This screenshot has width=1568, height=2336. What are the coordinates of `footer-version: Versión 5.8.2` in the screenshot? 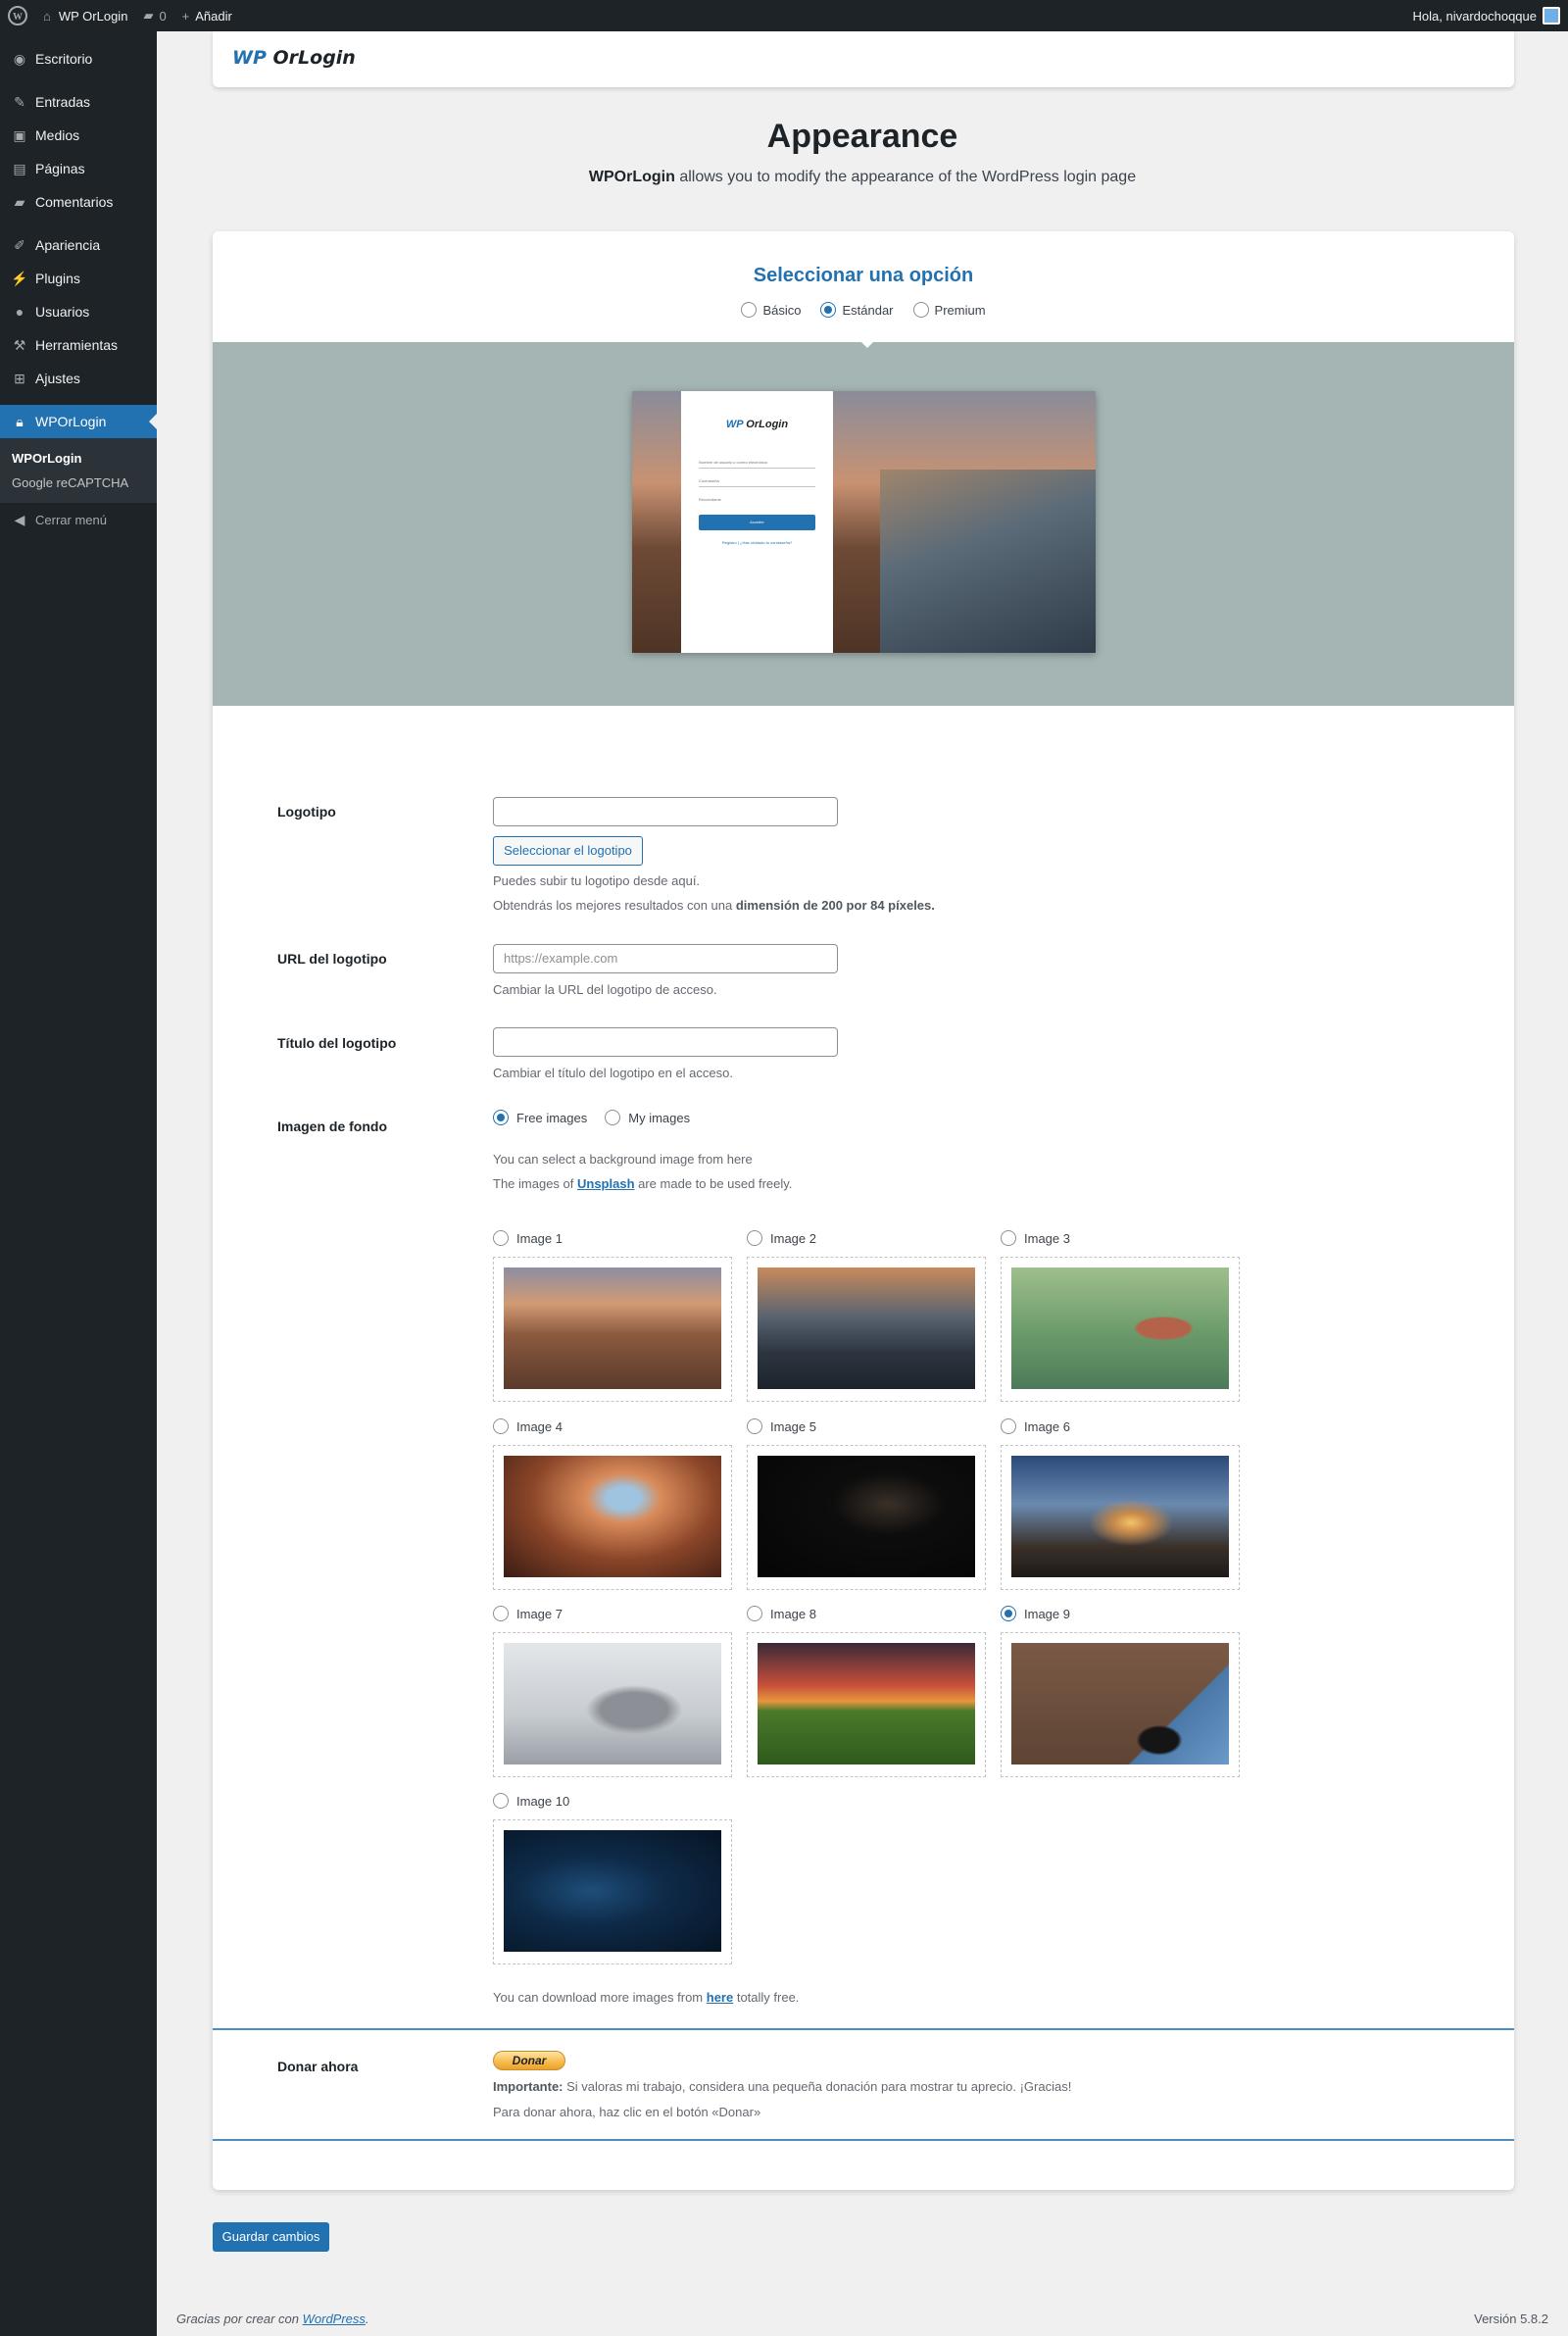 It's located at (1511, 2319).